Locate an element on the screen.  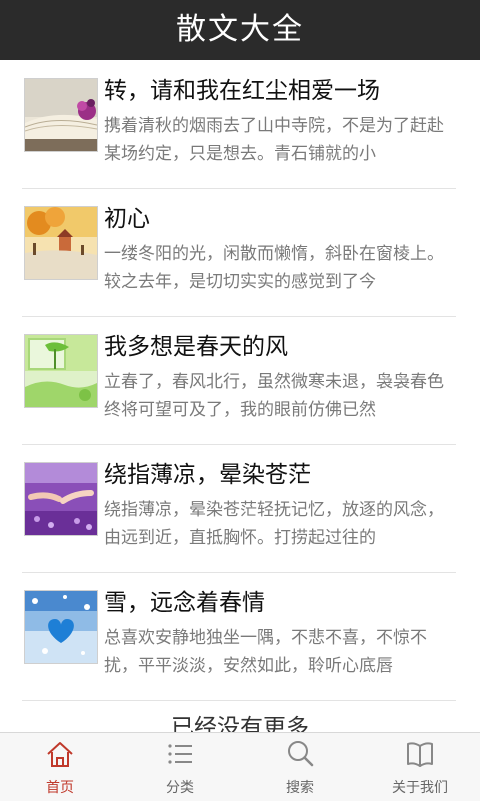
list-icon is located at coordinates (180, 754).